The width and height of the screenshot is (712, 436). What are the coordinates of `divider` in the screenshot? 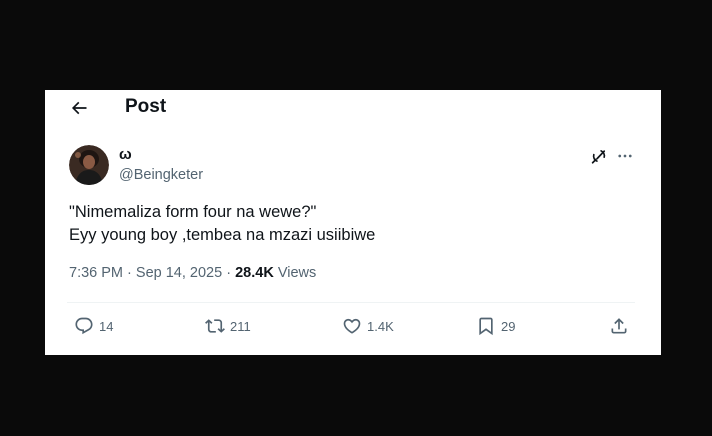 It's located at (351, 302).